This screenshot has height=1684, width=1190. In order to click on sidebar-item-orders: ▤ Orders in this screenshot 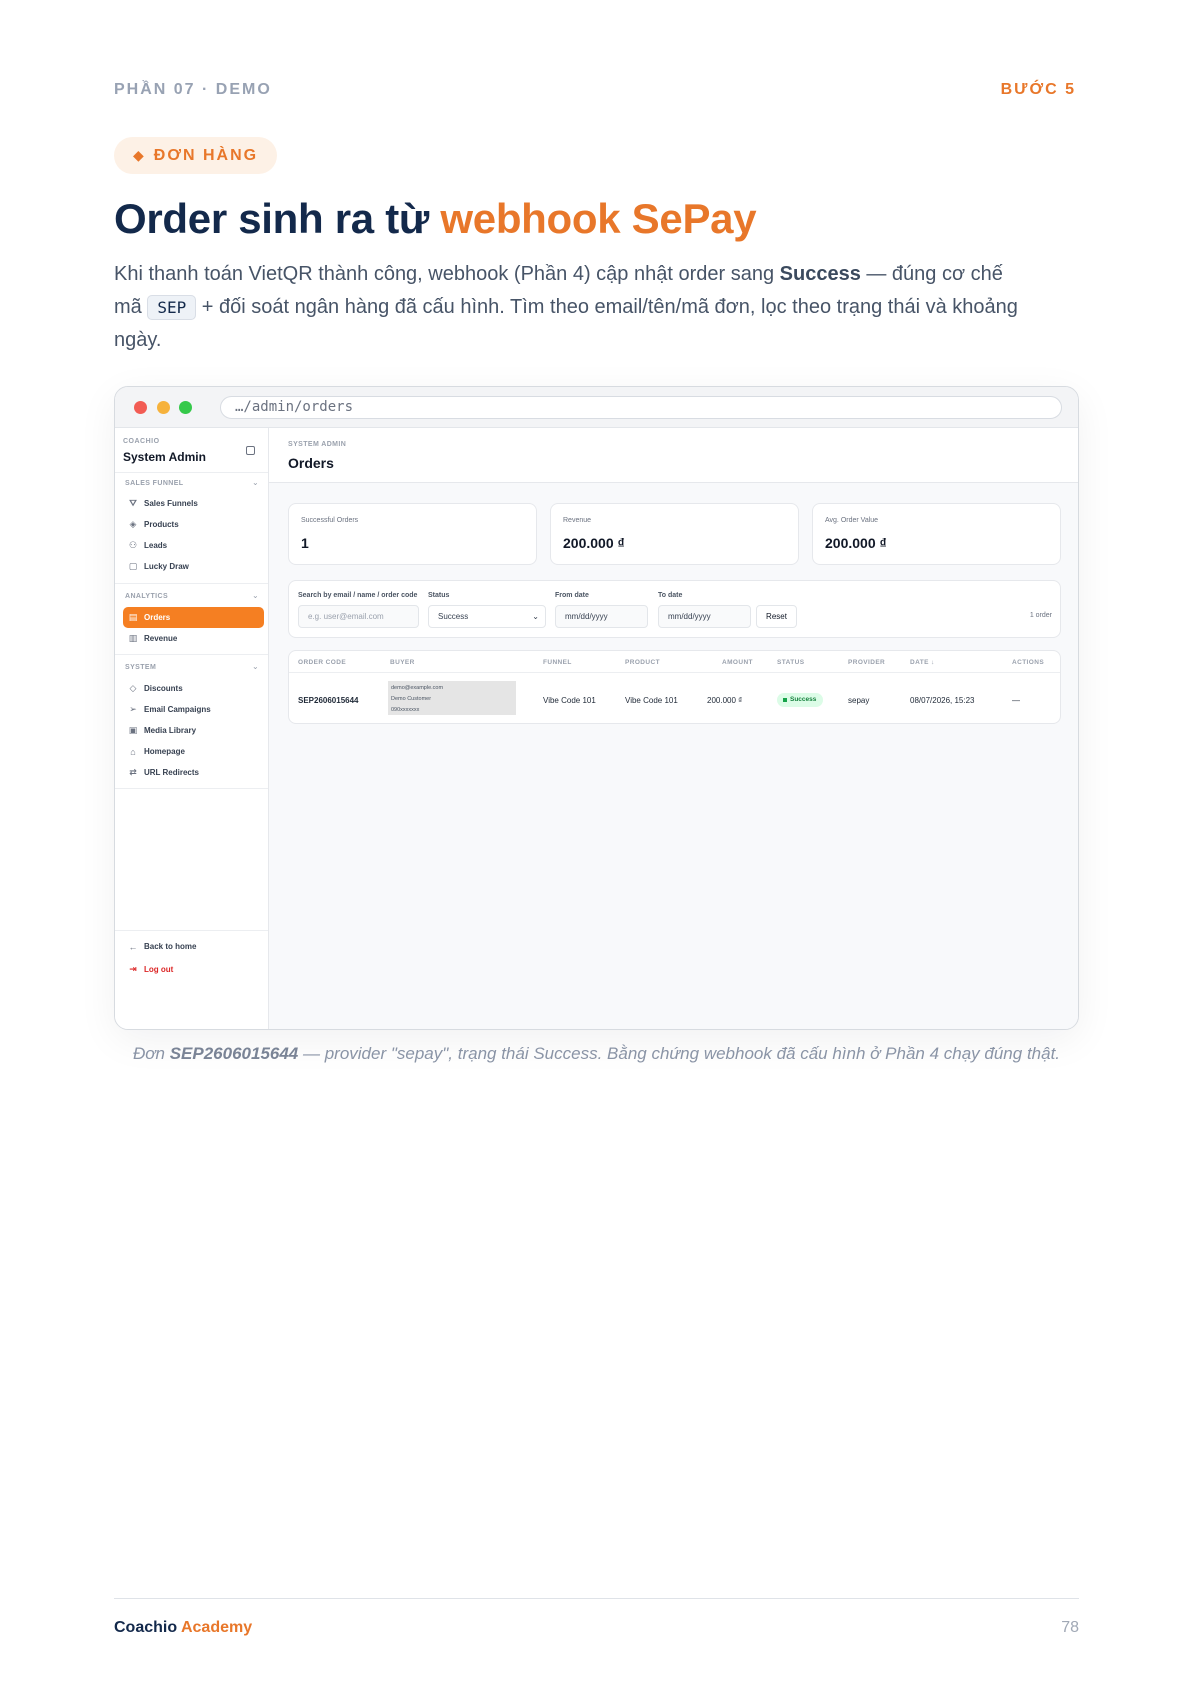, I will do `click(193, 617)`.